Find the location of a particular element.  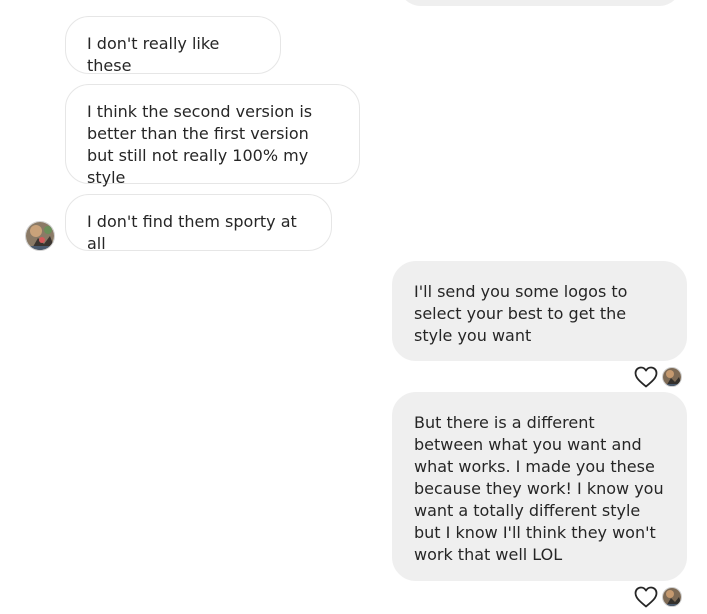

incoming-message-3: I don't find them sporty at all is located at coordinates (198, 223).